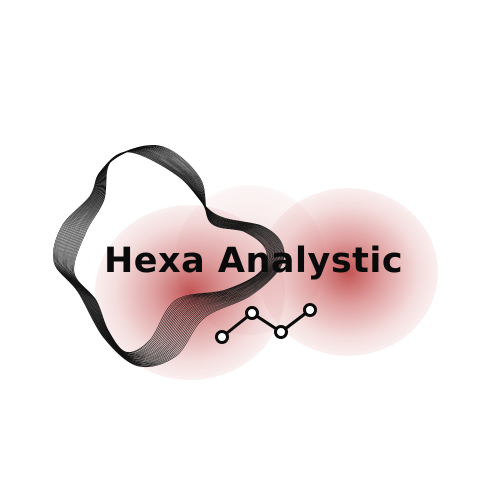 The height and width of the screenshot is (500, 500). What do you see at coordinates (254, 261) in the screenshot?
I see `brand-name: Hexa Analystic` at bounding box center [254, 261].